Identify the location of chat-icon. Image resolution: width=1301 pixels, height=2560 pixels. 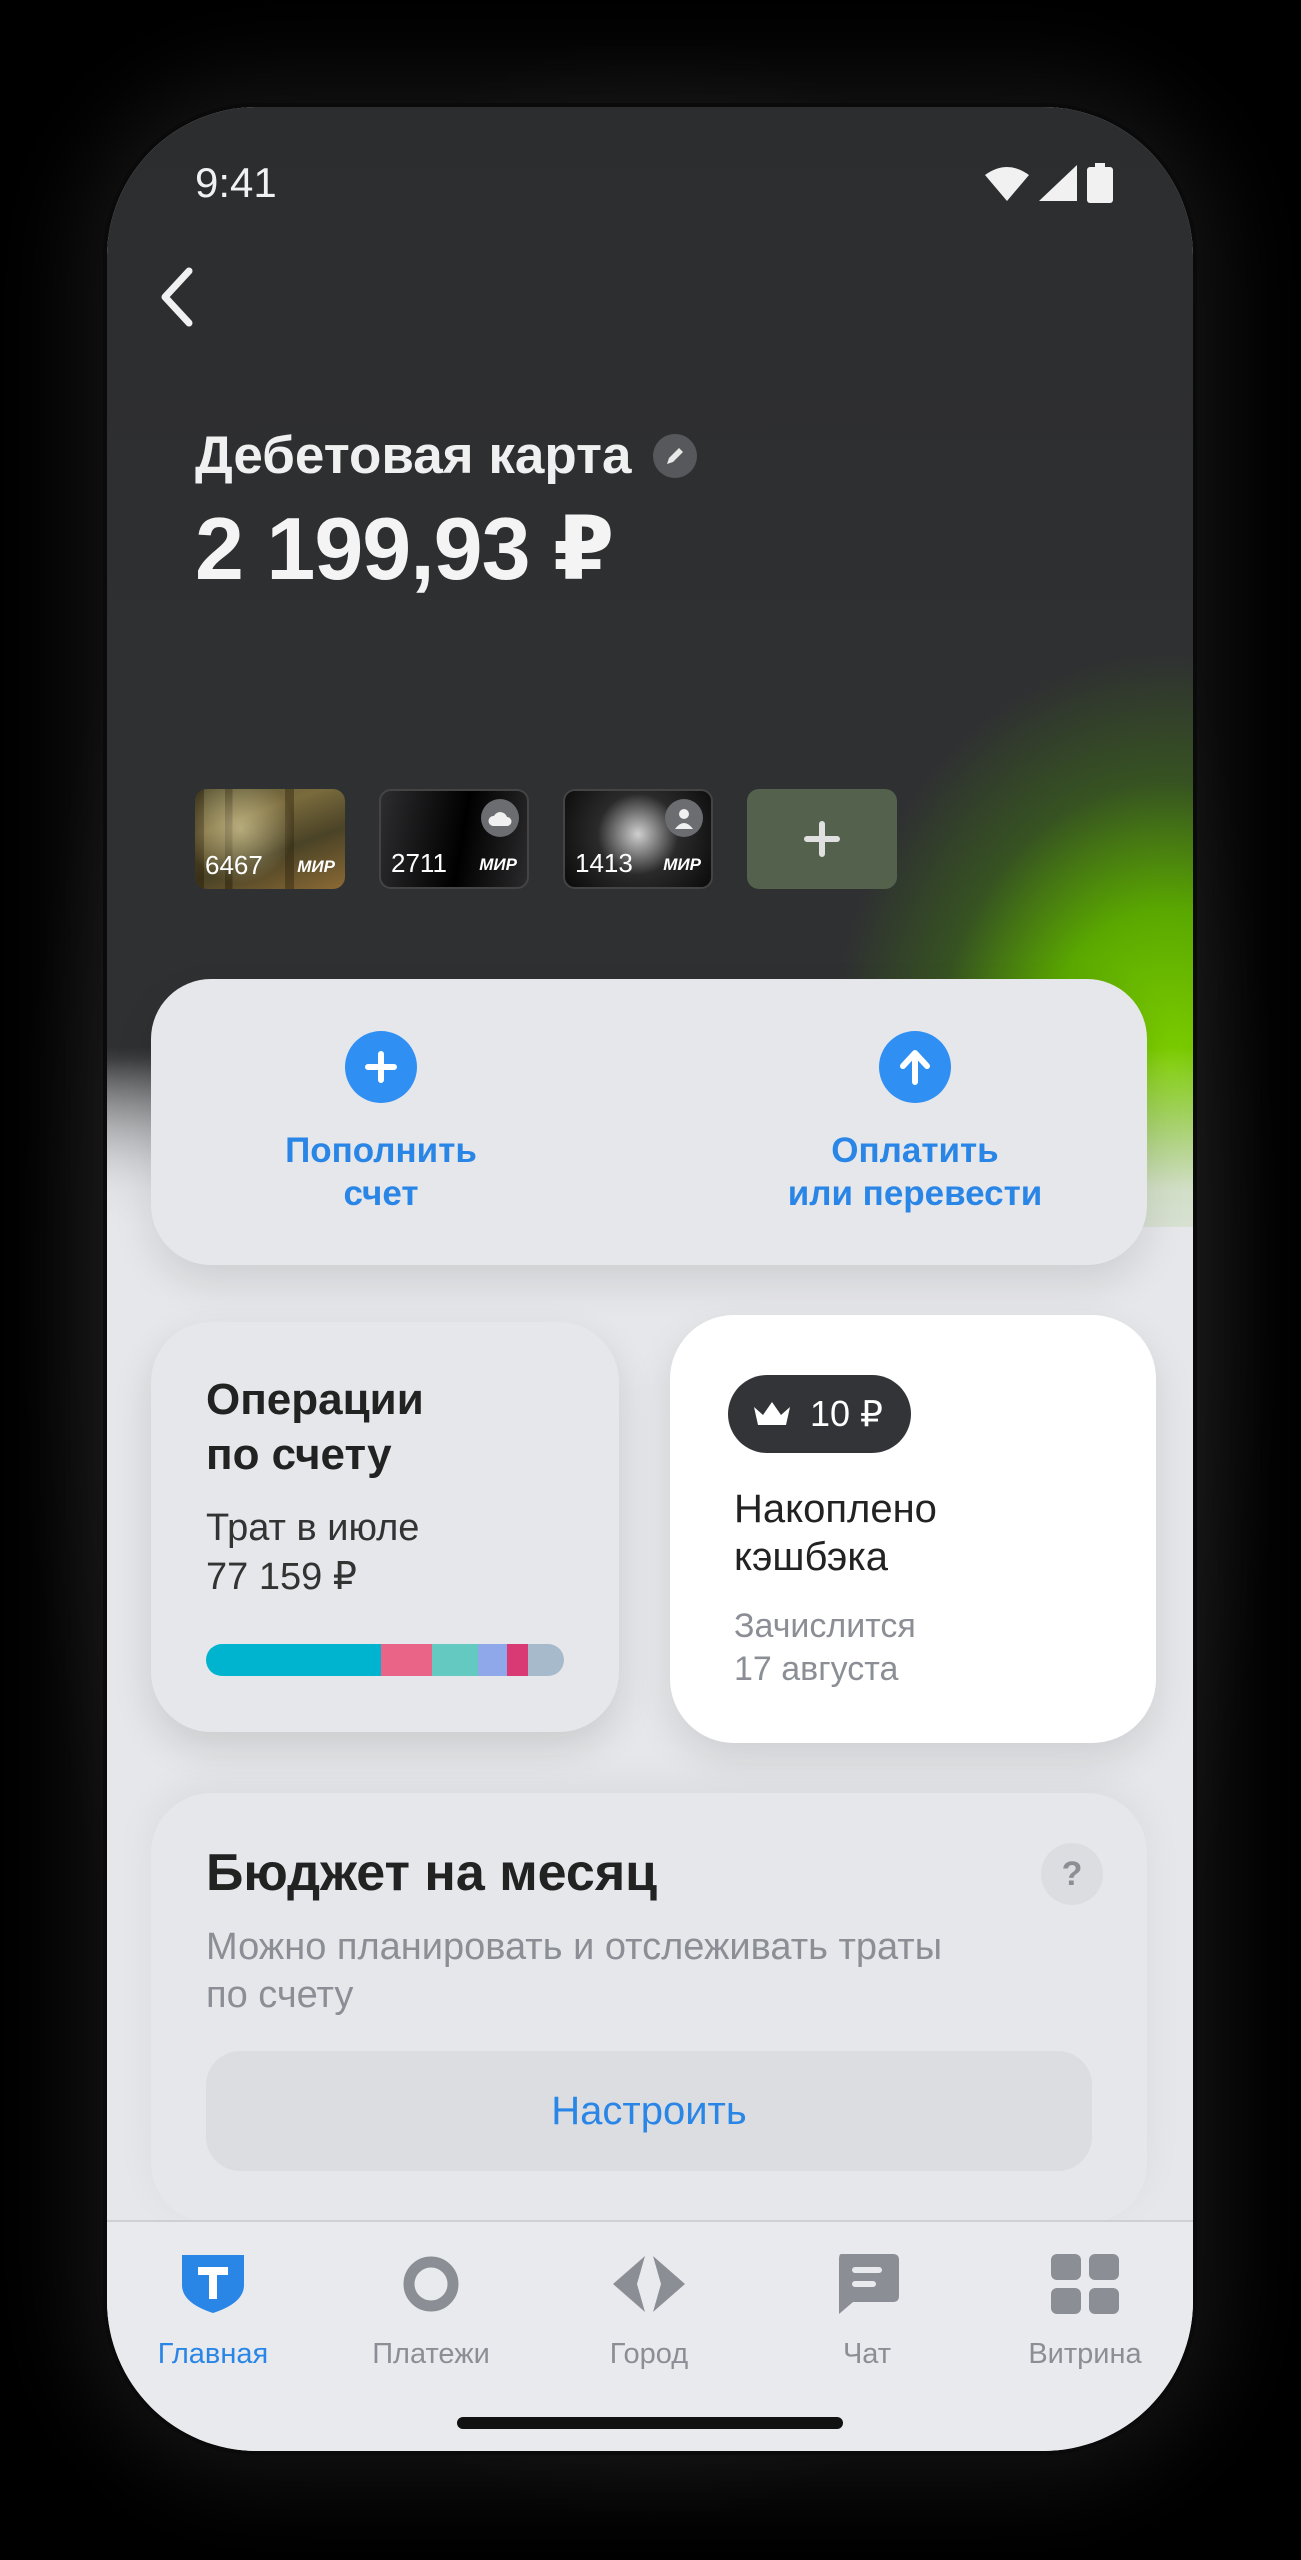
(867, 2284).